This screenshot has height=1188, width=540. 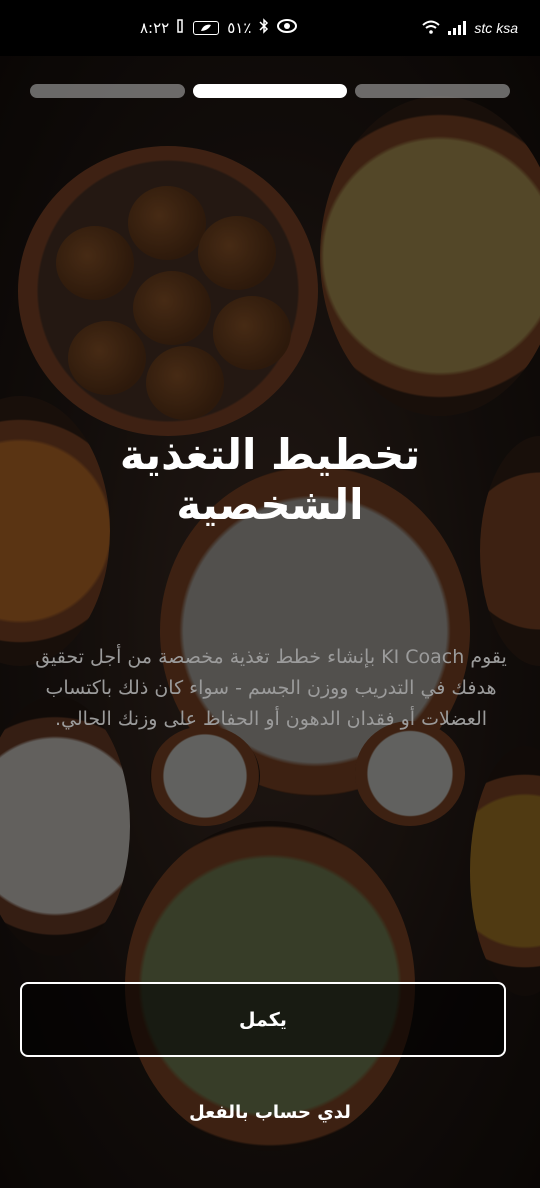 What do you see at coordinates (287, 28) in the screenshot?
I see `eye-icon` at bounding box center [287, 28].